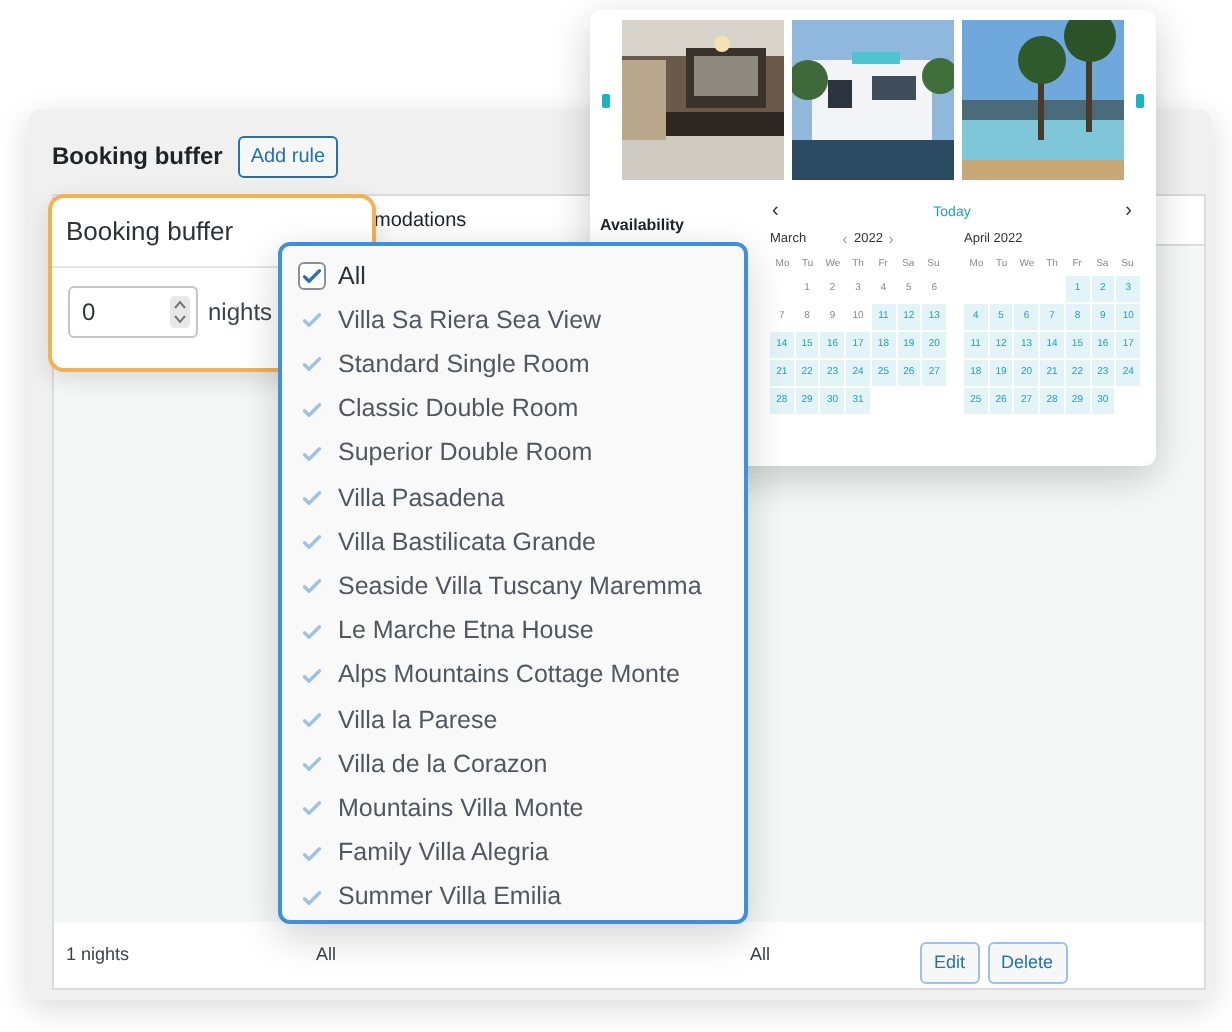 This screenshot has height=1032, width=1232. Describe the element at coordinates (642, 225) in the screenshot. I see `availability-label: Availability` at that location.